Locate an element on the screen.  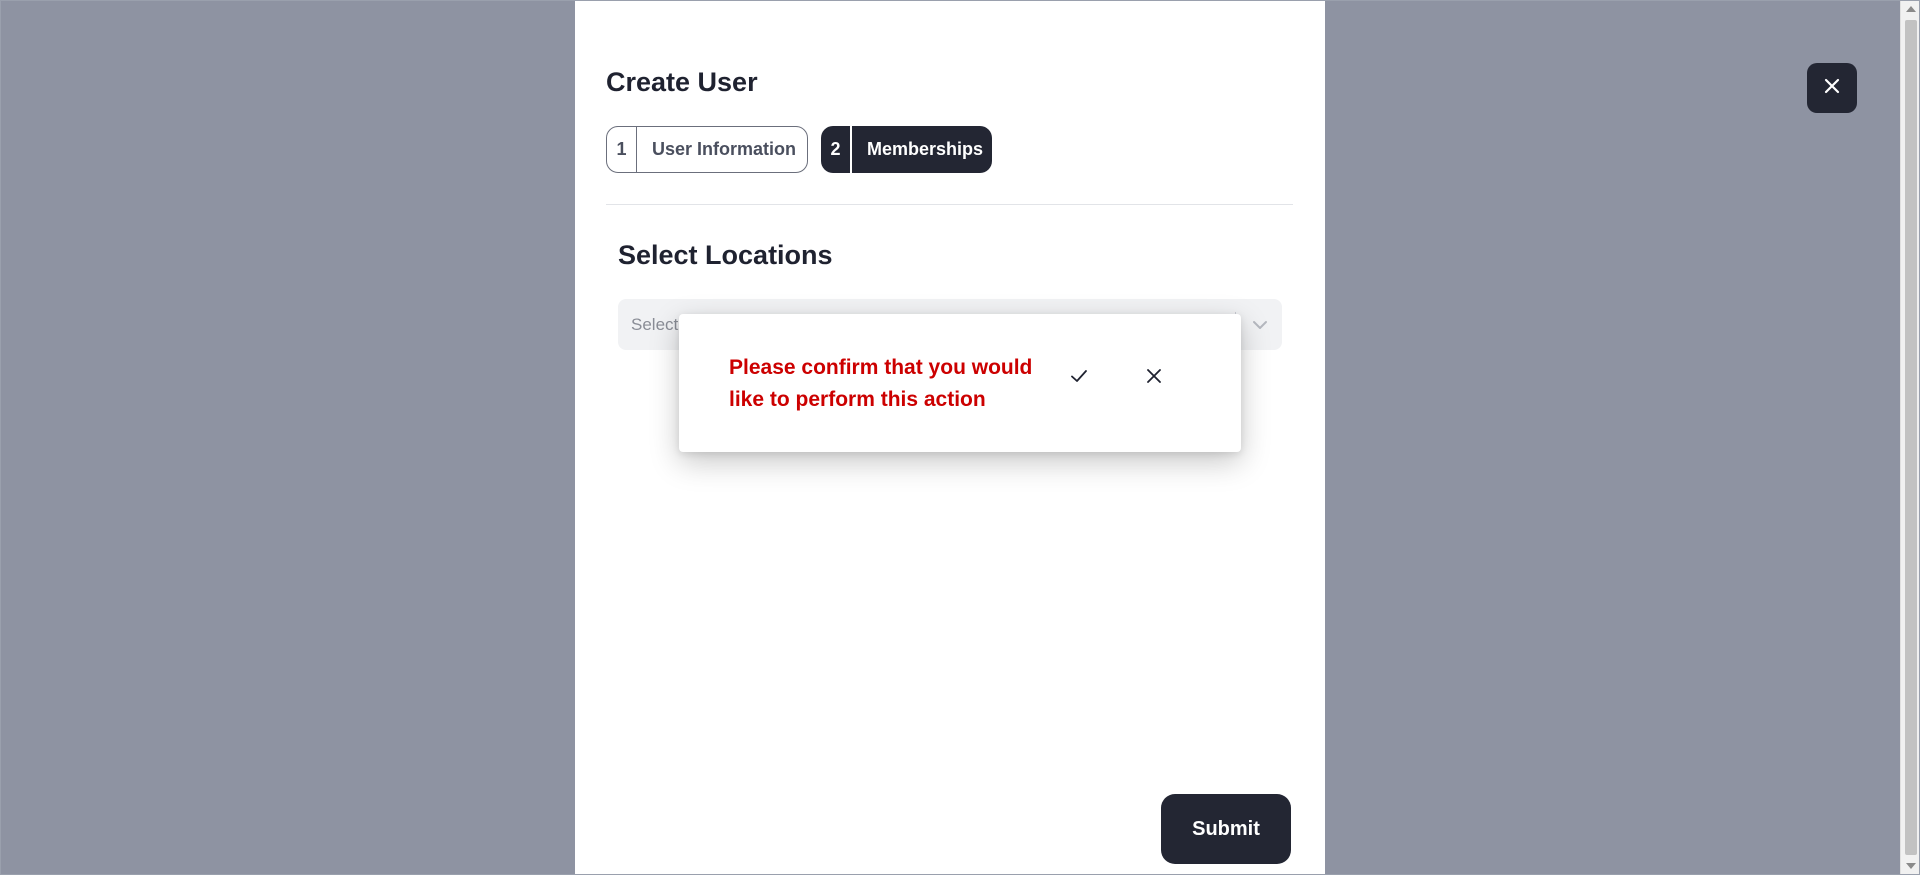
step-label: Memberships is located at coordinates (925, 149).